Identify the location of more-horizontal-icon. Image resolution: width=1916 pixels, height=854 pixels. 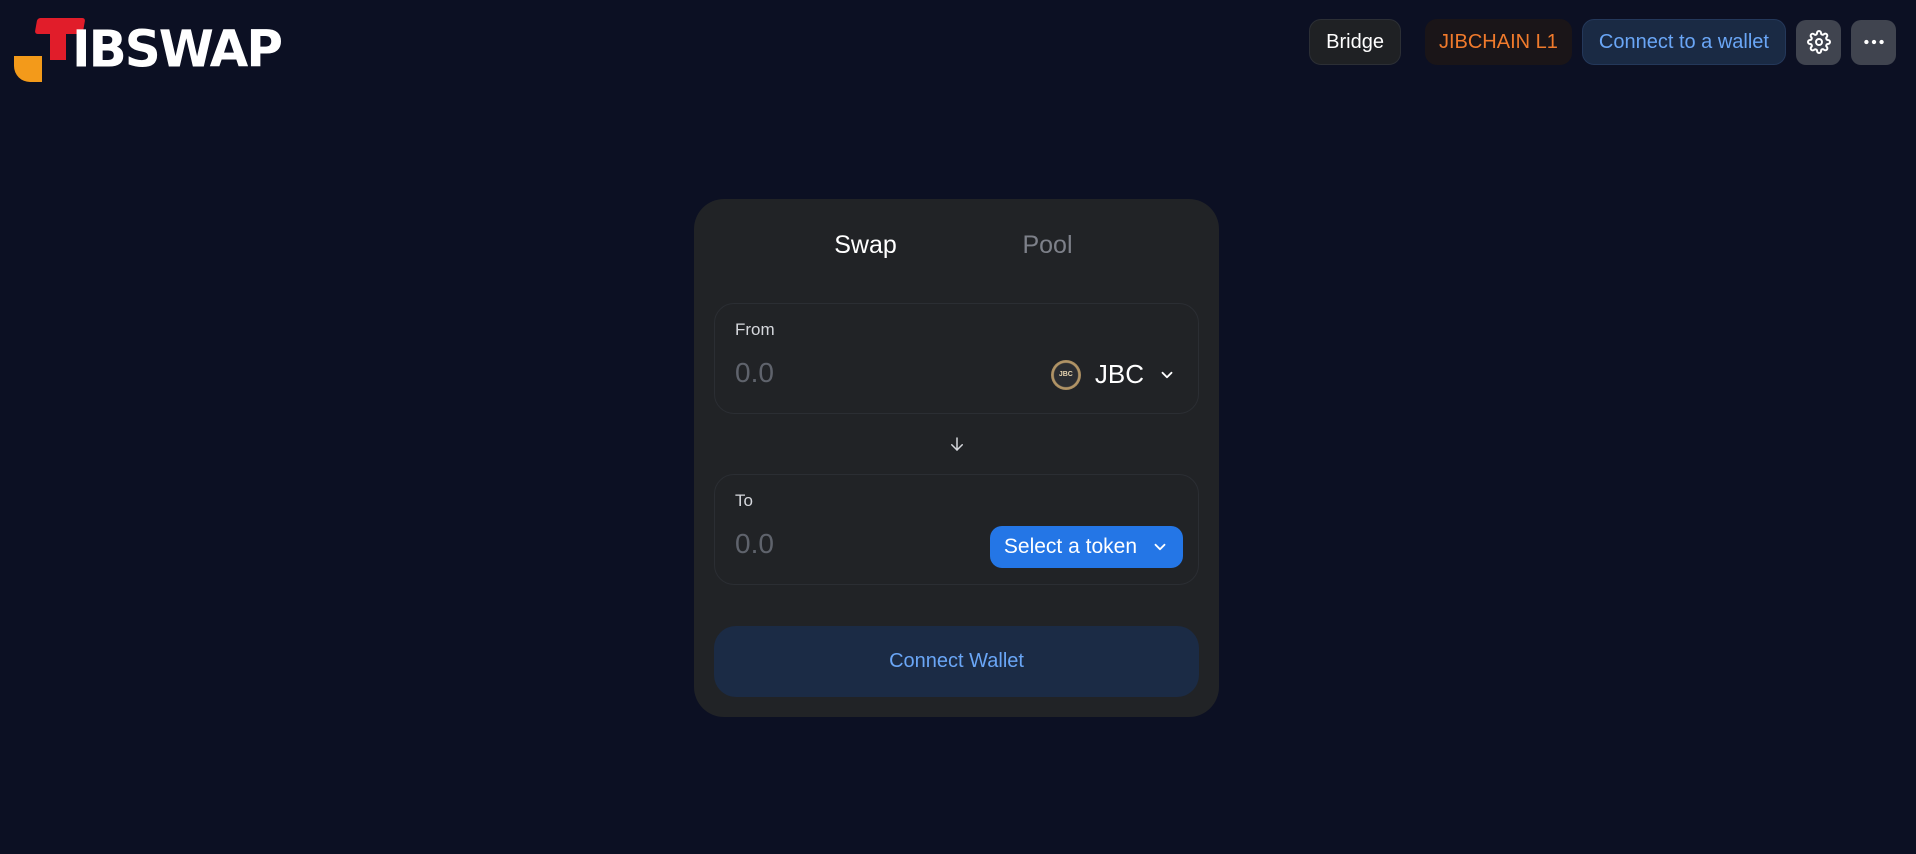
(1873, 42).